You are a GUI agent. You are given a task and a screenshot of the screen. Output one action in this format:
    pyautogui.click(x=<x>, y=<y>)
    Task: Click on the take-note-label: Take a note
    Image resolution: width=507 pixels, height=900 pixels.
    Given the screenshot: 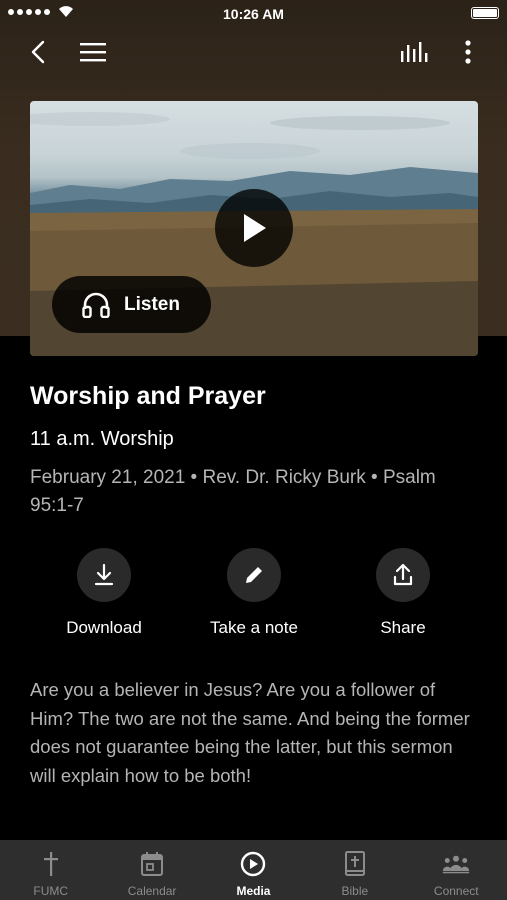 What is the action you would take?
    pyautogui.click(x=254, y=627)
    